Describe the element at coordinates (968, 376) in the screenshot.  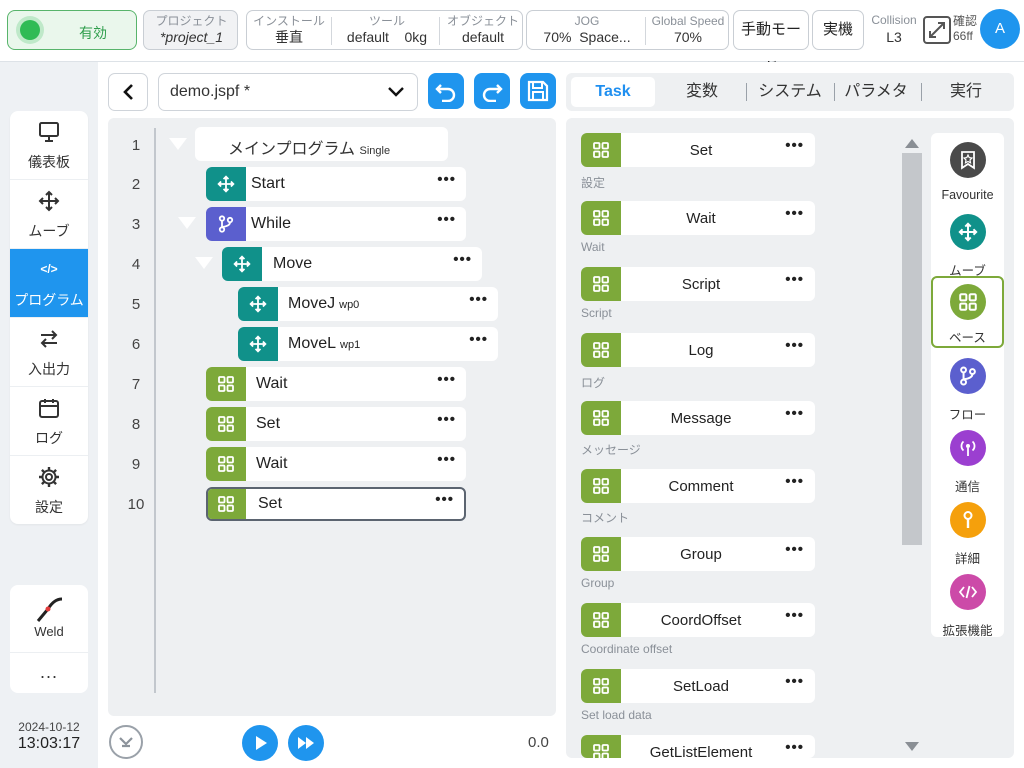
I see `branch-icon` at that location.